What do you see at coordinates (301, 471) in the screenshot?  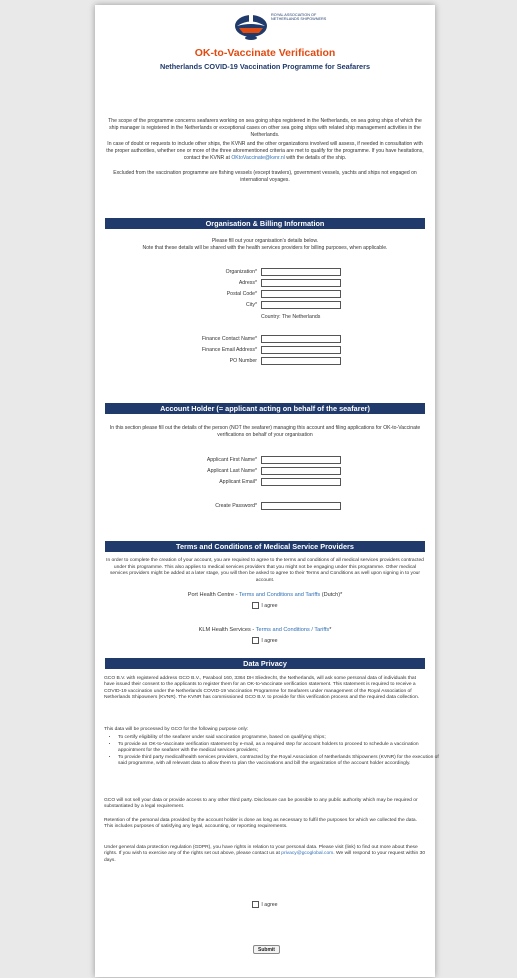 I see `last-name-input` at bounding box center [301, 471].